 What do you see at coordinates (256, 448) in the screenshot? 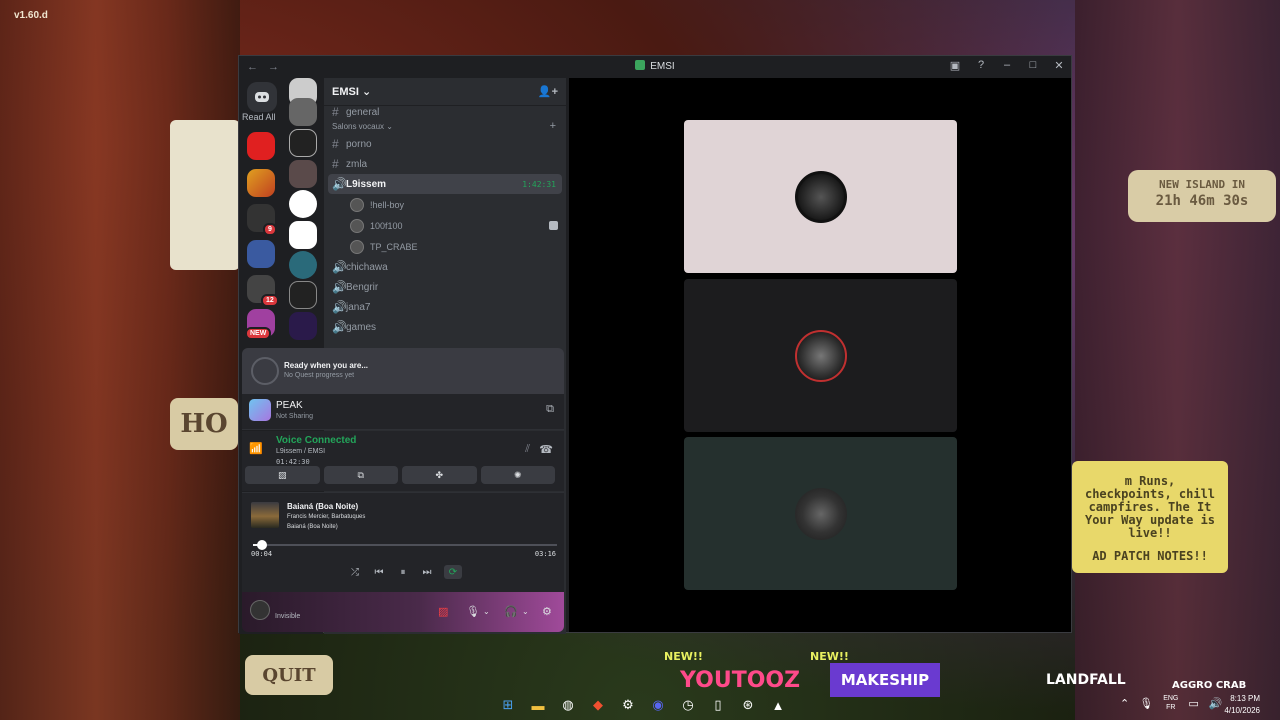
I see `signal-icon: 📶` at bounding box center [256, 448].